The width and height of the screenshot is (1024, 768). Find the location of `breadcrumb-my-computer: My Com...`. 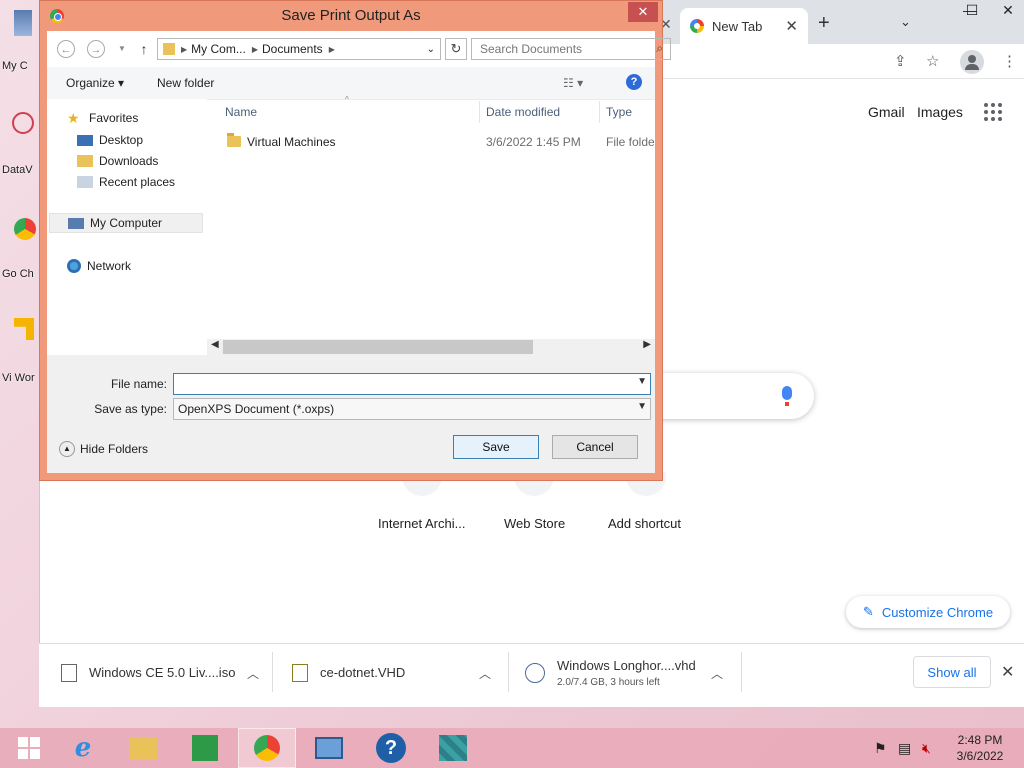

breadcrumb-my-computer: My Com... is located at coordinates (218, 49).